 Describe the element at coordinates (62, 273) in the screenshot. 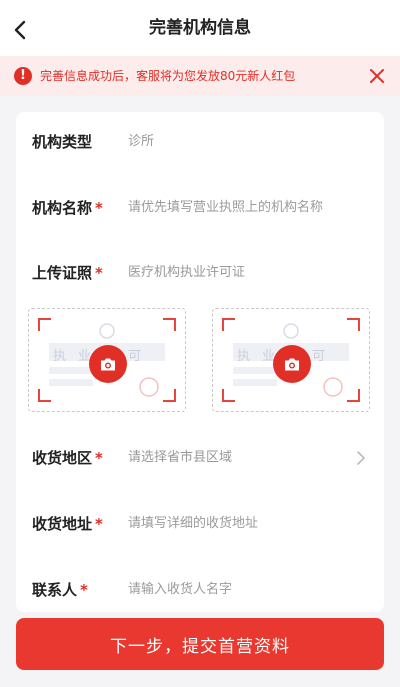

I see `license-label-text: 上传证照` at that location.